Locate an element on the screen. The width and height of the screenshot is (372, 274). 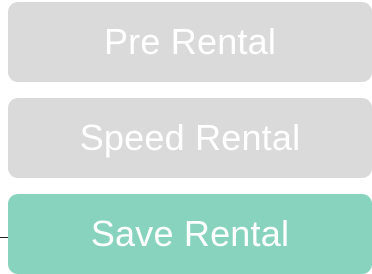
speed-rental-label: Speed Rental is located at coordinates (190, 137).